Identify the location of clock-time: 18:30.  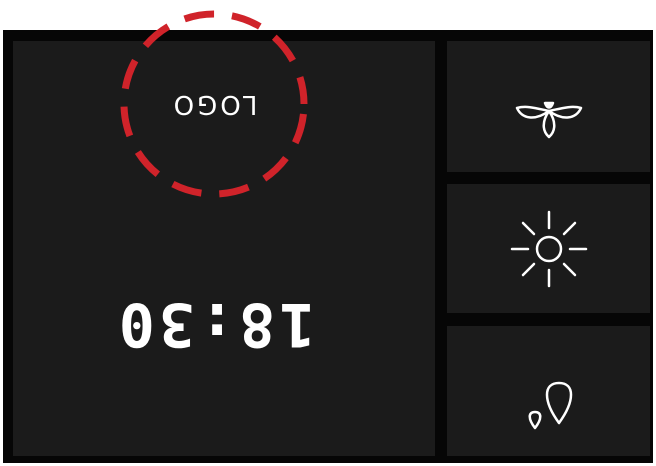
(215, 324).